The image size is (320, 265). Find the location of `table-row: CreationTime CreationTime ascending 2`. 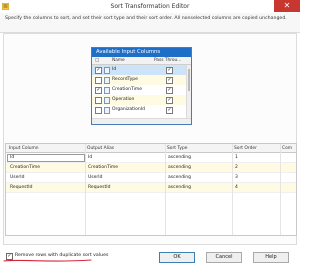

table-row: CreationTime CreationTime ascending 2 is located at coordinates (151, 168).